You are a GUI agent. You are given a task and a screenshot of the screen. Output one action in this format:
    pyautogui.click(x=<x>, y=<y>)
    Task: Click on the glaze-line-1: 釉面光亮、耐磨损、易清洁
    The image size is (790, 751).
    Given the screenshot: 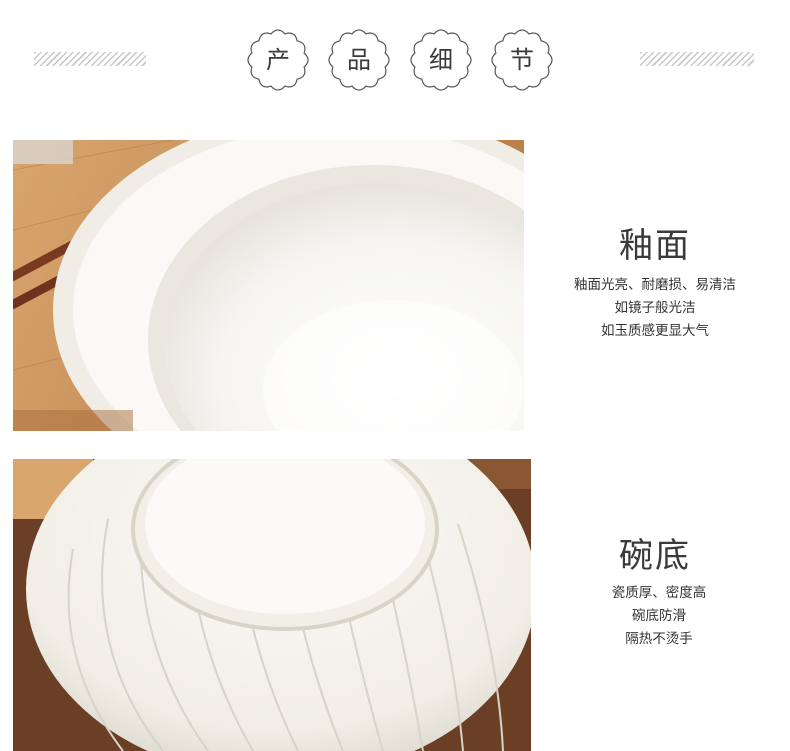 What is the action you would take?
    pyautogui.click(x=655, y=285)
    